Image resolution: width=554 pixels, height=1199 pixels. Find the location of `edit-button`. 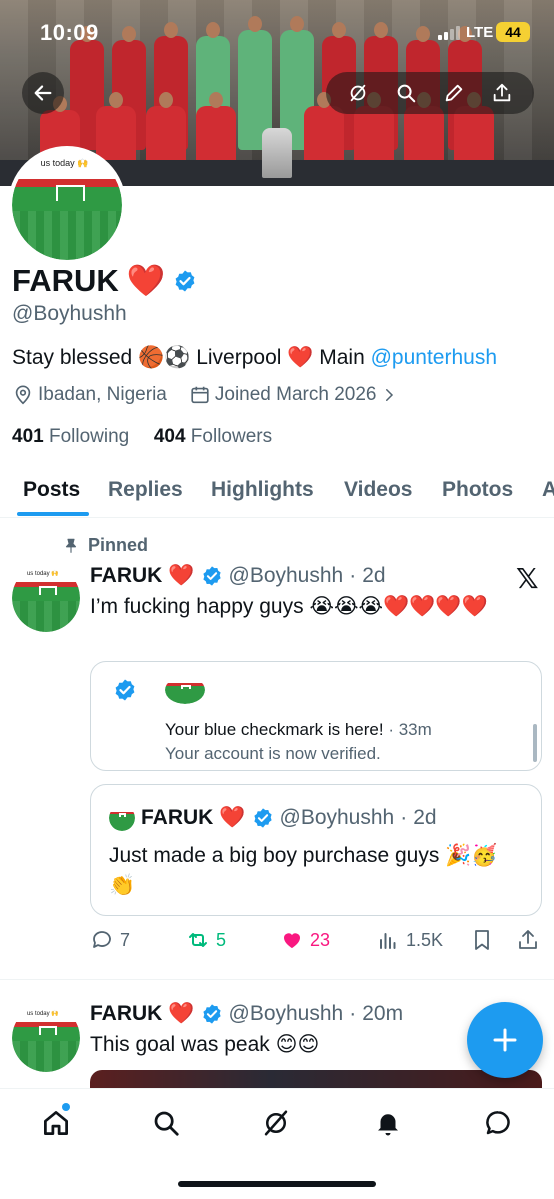

edit-button is located at coordinates (454, 93).